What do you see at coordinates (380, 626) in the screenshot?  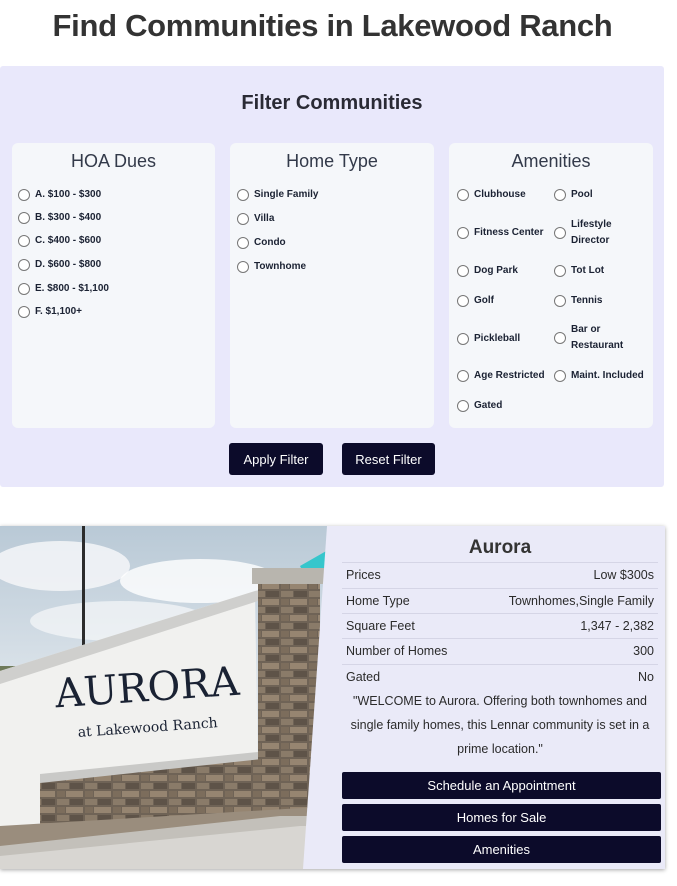 I see `row-label: Square Feet` at bounding box center [380, 626].